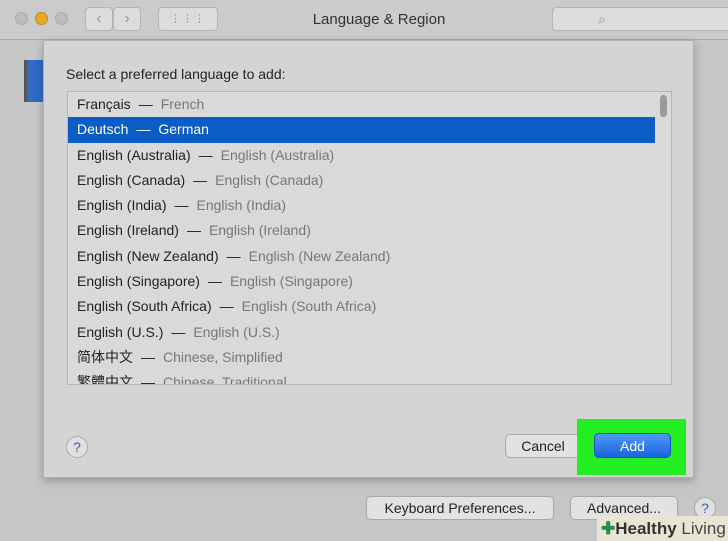 The width and height of the screenshot is (728, 541). Describe the element at coordinates (319, 255) in the screenshot. I see `english-name: English (New Zealand)` at that location.